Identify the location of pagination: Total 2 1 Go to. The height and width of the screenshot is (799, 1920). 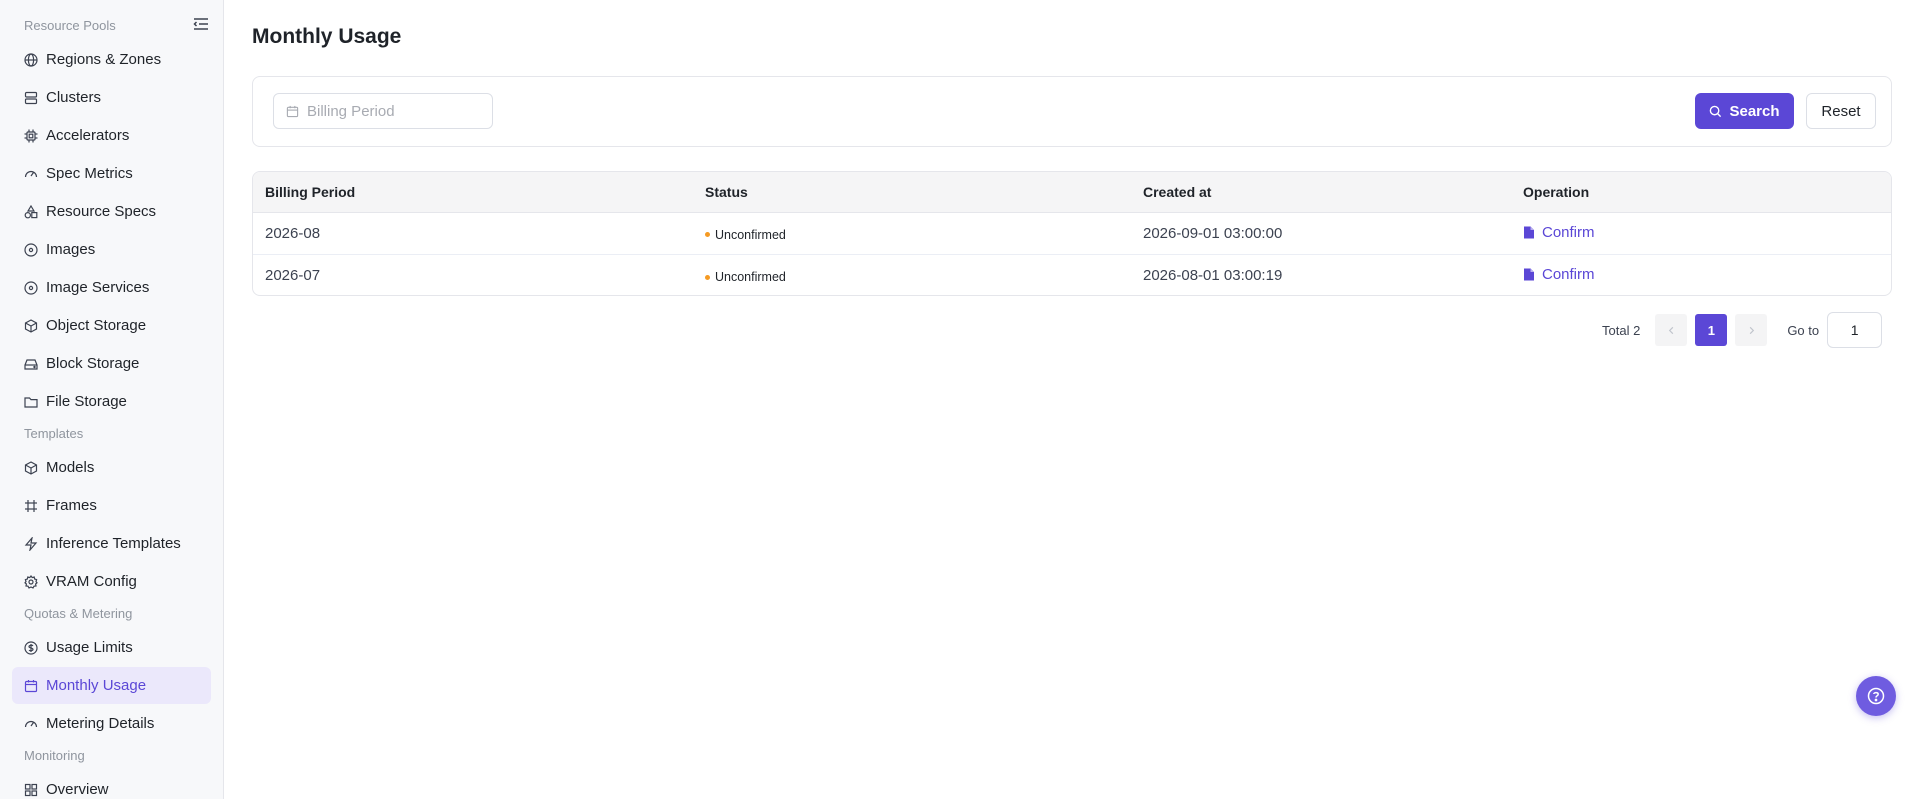
(1742, 330).